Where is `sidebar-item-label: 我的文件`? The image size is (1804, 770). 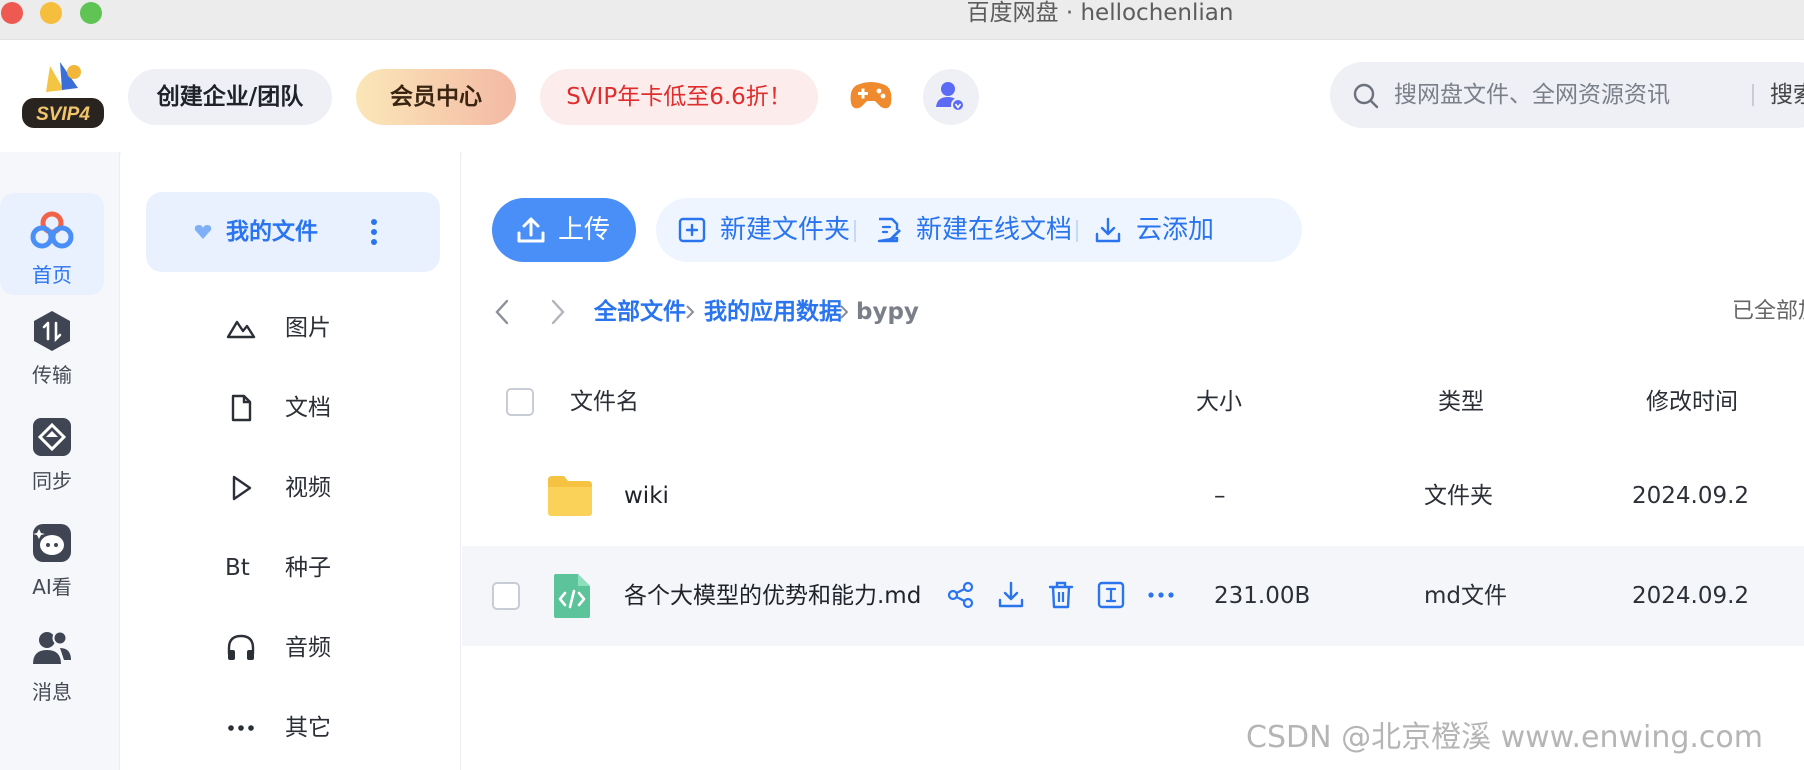
sidebar-item-label: 我的文件 is located at coordinates (272, 232).